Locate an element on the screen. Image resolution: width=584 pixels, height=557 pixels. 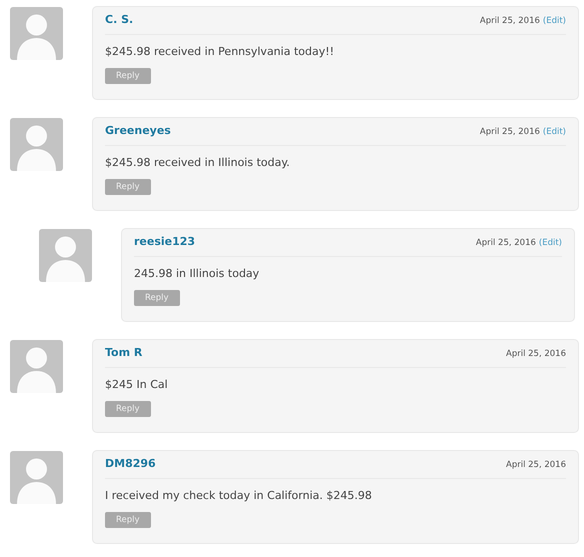
comment-text: $245.98 received in Pennsylvania today!! is located at coordinates (220, 51).